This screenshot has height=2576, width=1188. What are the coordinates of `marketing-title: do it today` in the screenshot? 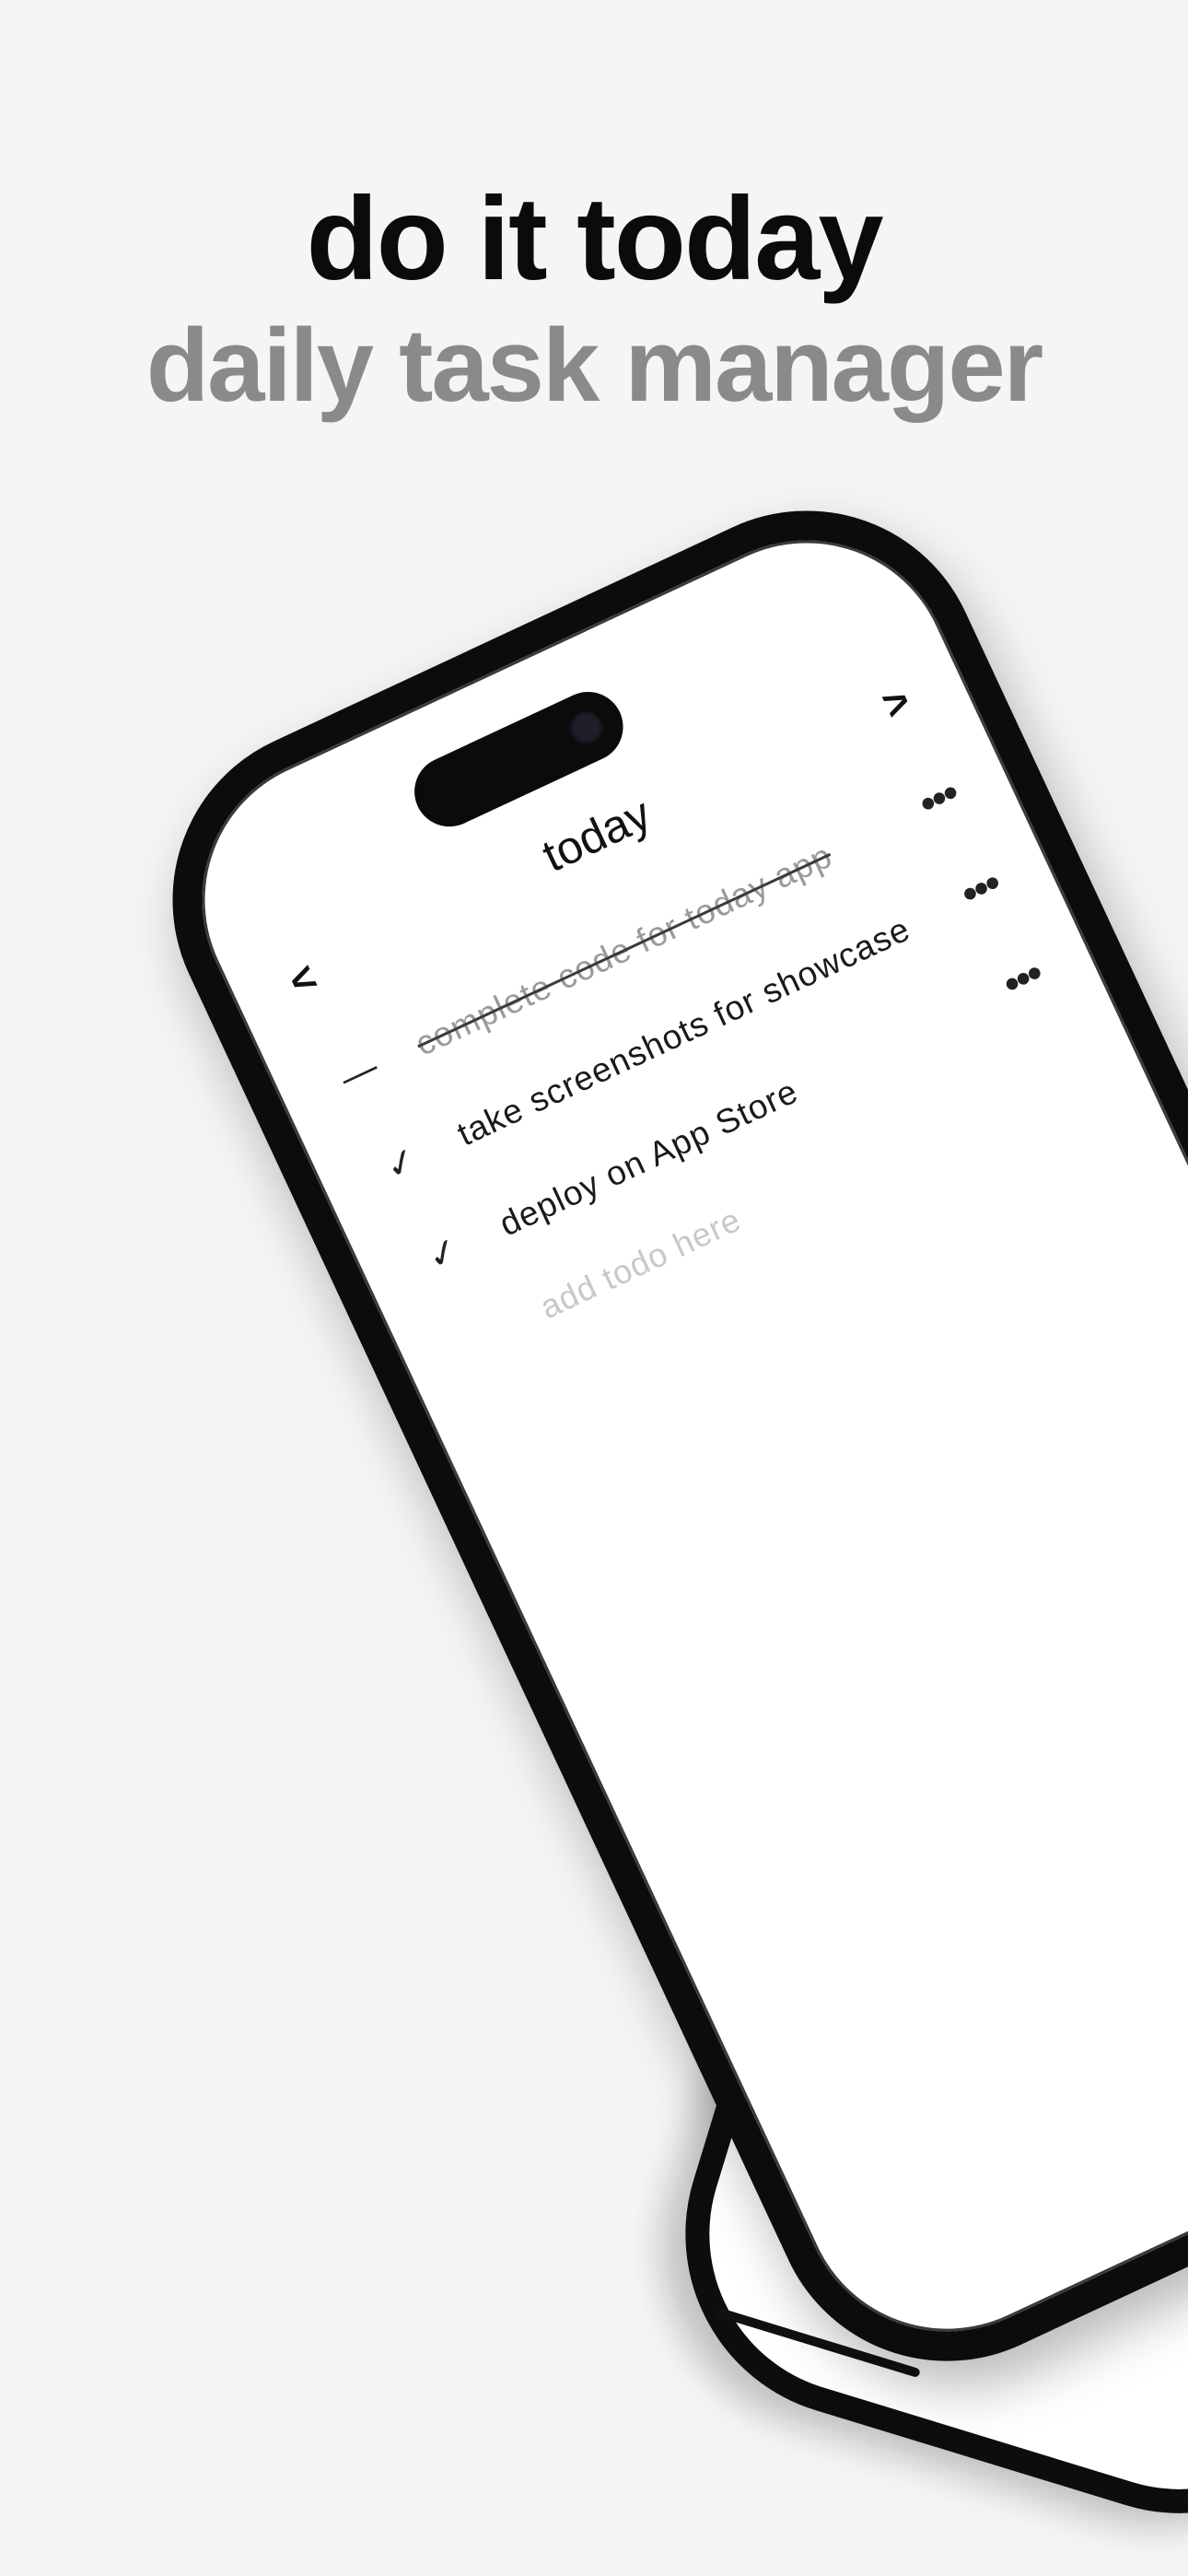 It's located at (594, 239).